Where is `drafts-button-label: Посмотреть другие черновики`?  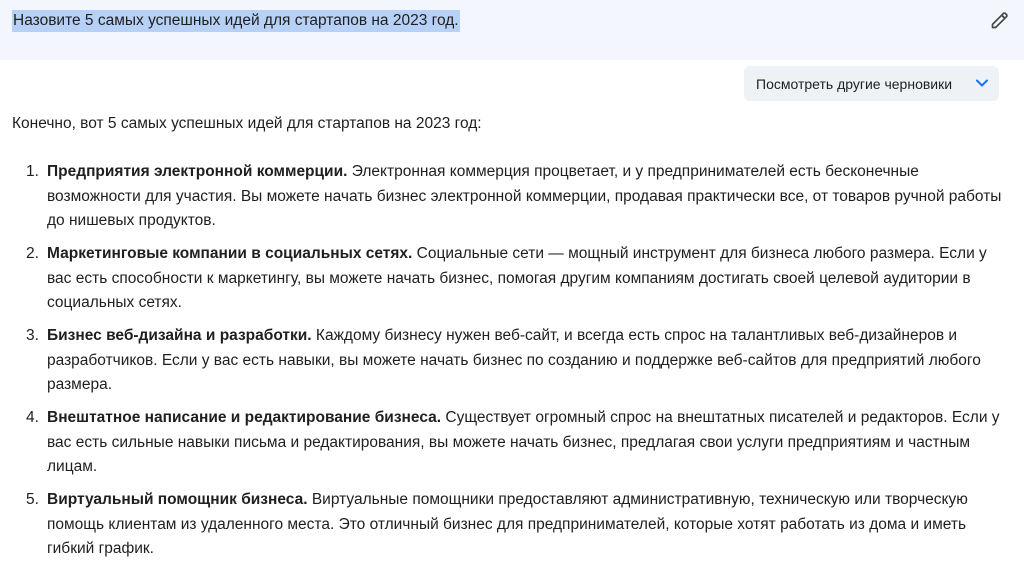
drafts-button-label: Посмотреть другие черновики is located at coordinates (854, 83).